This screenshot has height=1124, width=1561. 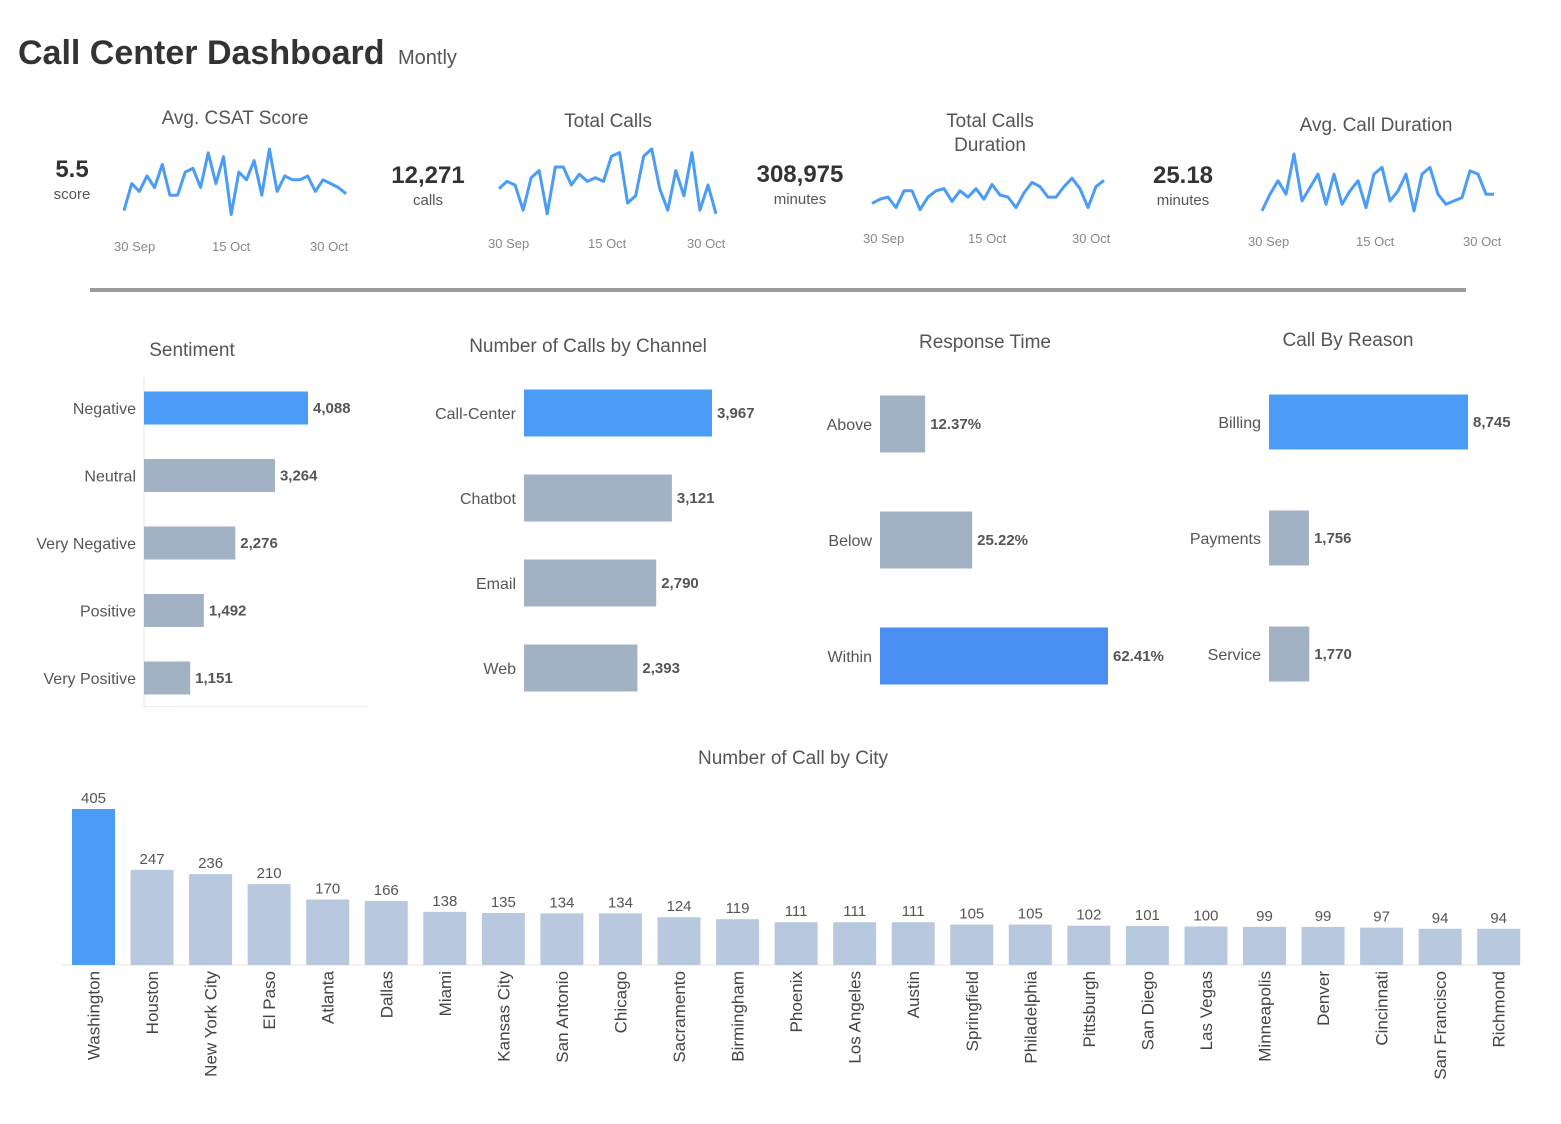 I want to click on data-label: 119, so click(x=738, y=908).